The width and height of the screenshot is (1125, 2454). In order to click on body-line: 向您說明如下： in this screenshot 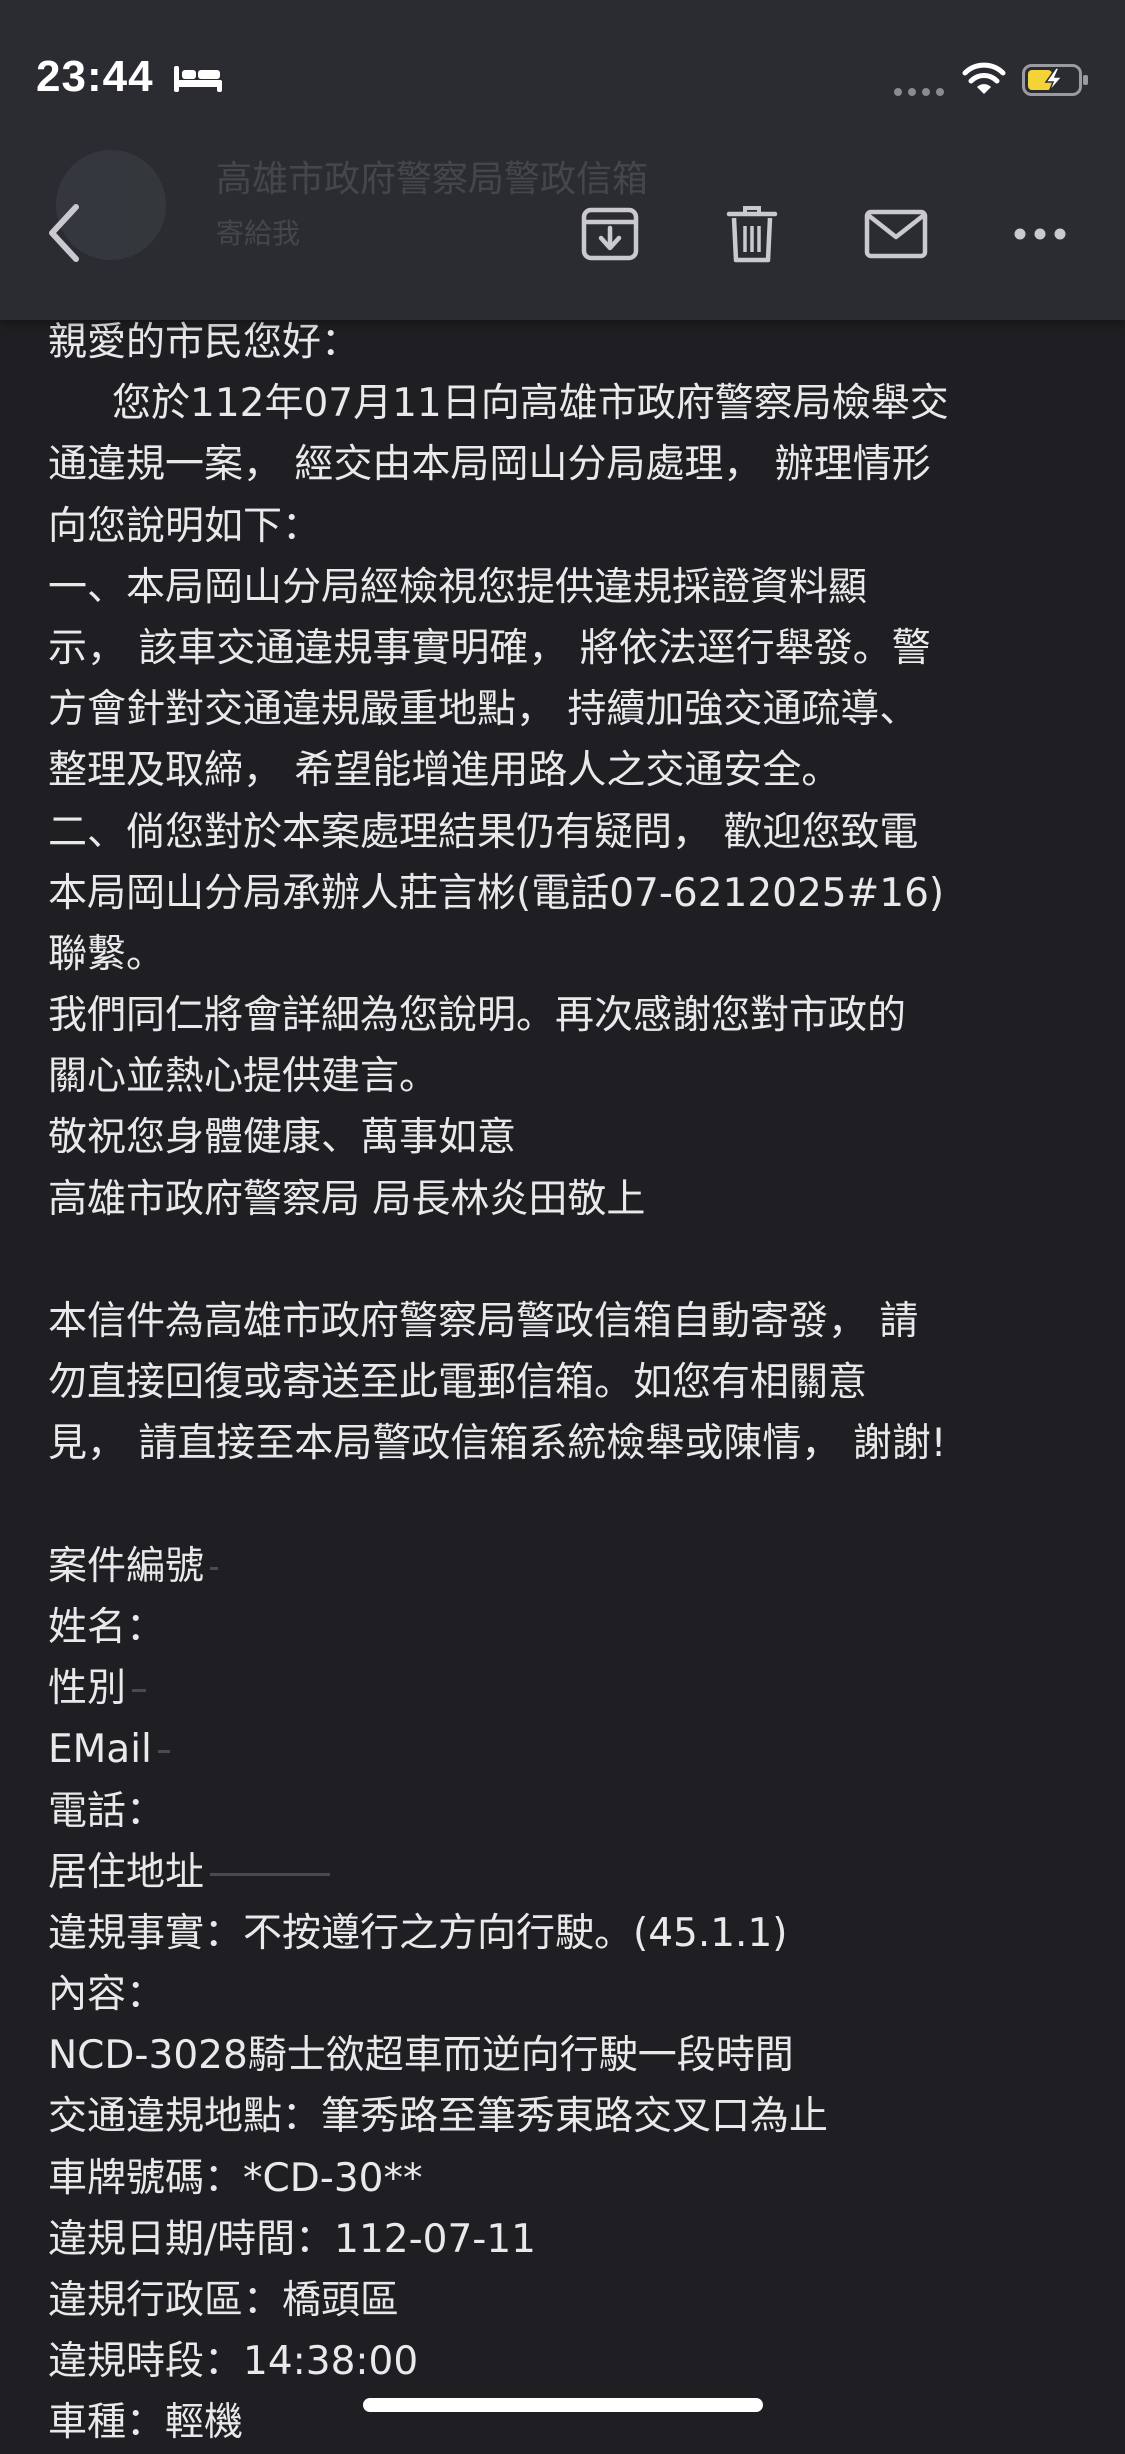, I will do `click(185, 526)`.